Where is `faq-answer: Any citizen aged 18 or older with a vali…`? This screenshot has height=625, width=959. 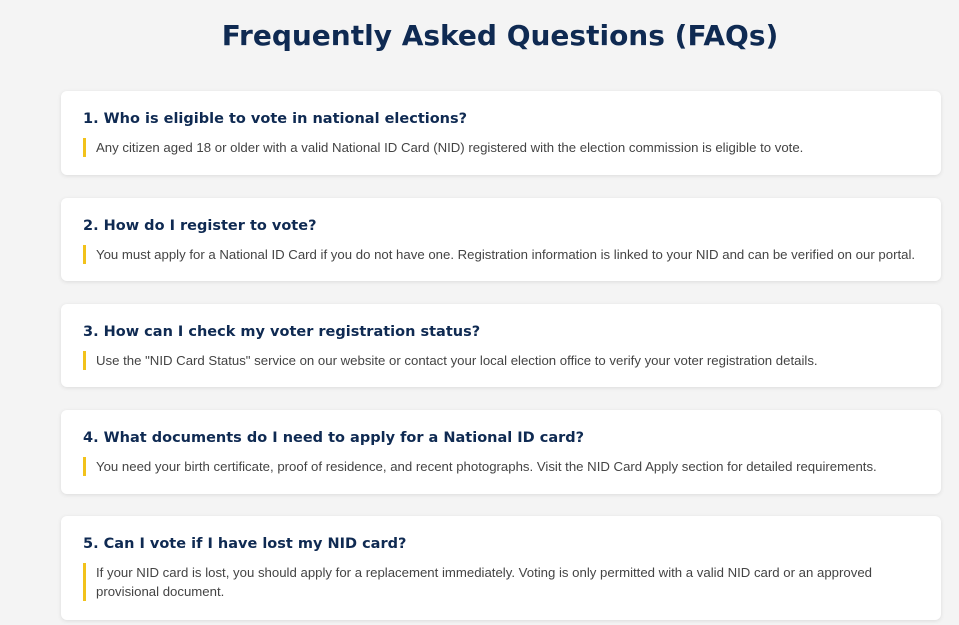
faq-answer: Any citizen aged 18 or older with a vali… is located at coordinates (501, 147).